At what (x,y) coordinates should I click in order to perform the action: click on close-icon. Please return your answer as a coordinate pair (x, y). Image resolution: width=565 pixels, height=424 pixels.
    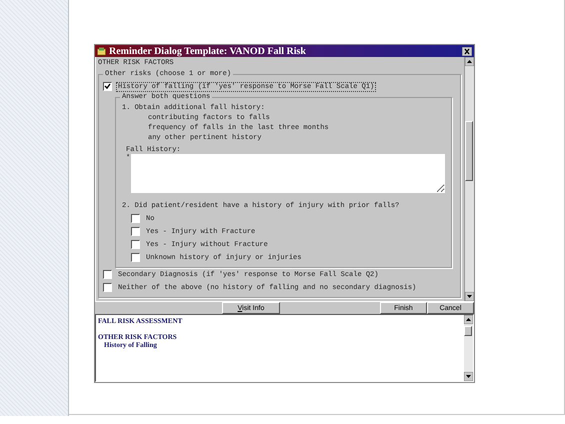
    Looking at the image, I should click on (467, 51).